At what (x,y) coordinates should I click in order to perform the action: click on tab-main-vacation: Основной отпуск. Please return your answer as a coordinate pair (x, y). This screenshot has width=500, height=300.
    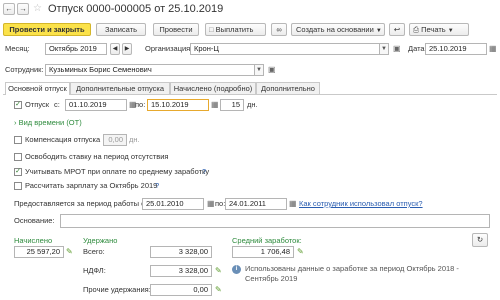
    Looking at the image, I should click on (37, 88).